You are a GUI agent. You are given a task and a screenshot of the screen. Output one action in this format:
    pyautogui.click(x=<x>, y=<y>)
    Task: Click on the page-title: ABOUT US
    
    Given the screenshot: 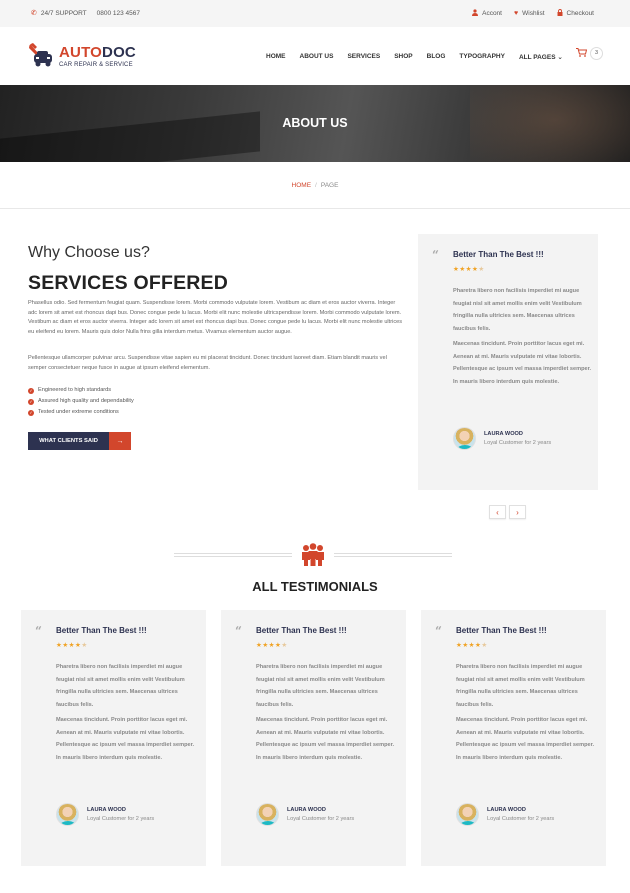 What is the action you would take?
    pyautogui.click(x=315, y=123)
    